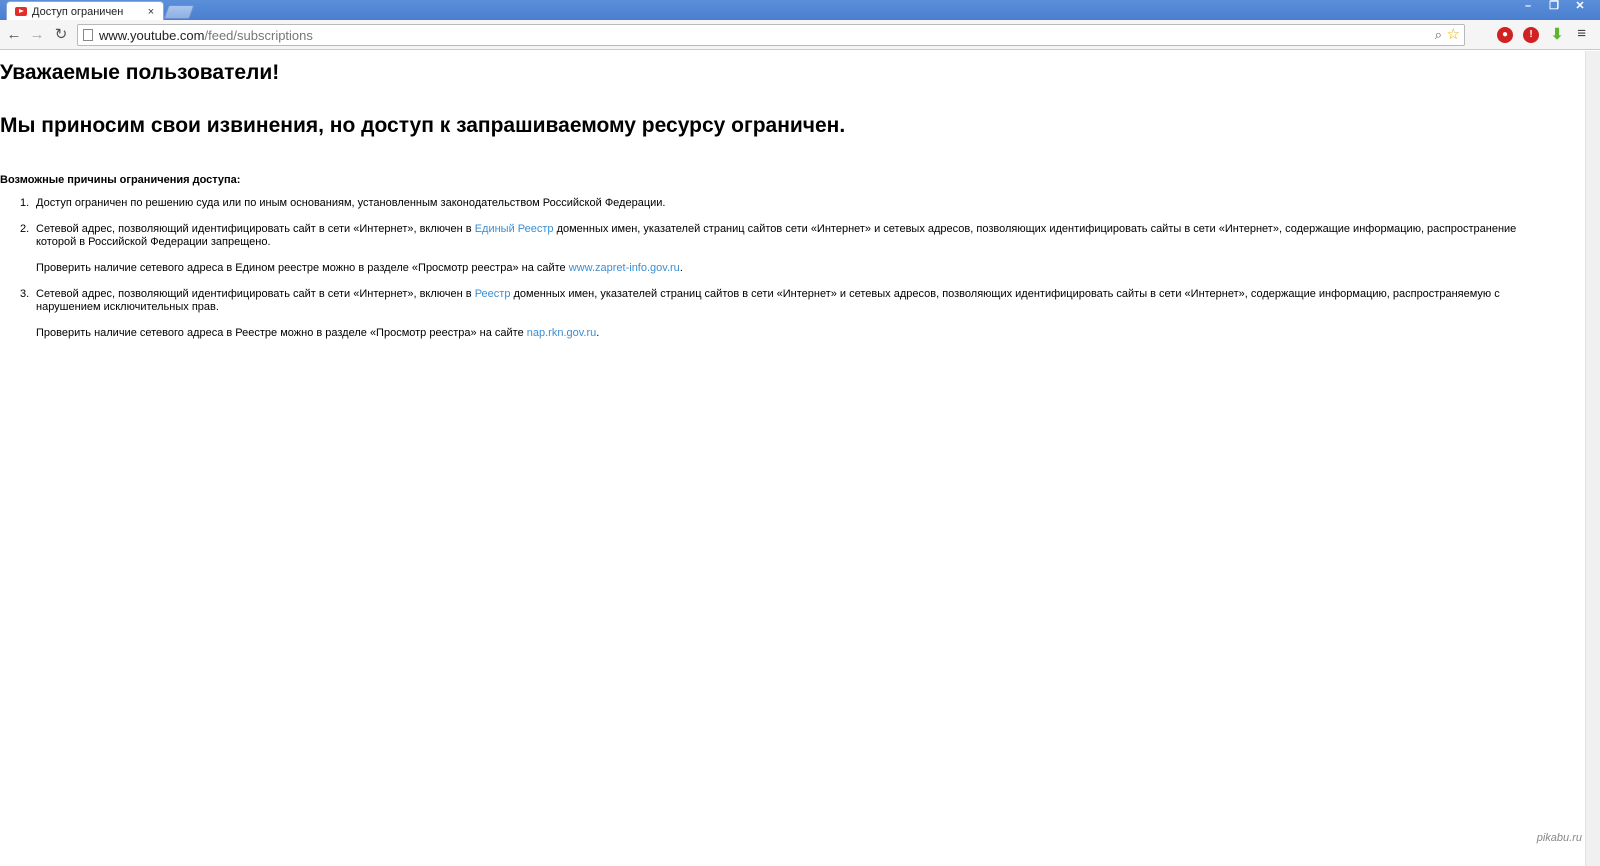 Image resolution: width=1600 pixels, height=866 pixels. I want to click on registry-link: Реестр, so click(493, 294).